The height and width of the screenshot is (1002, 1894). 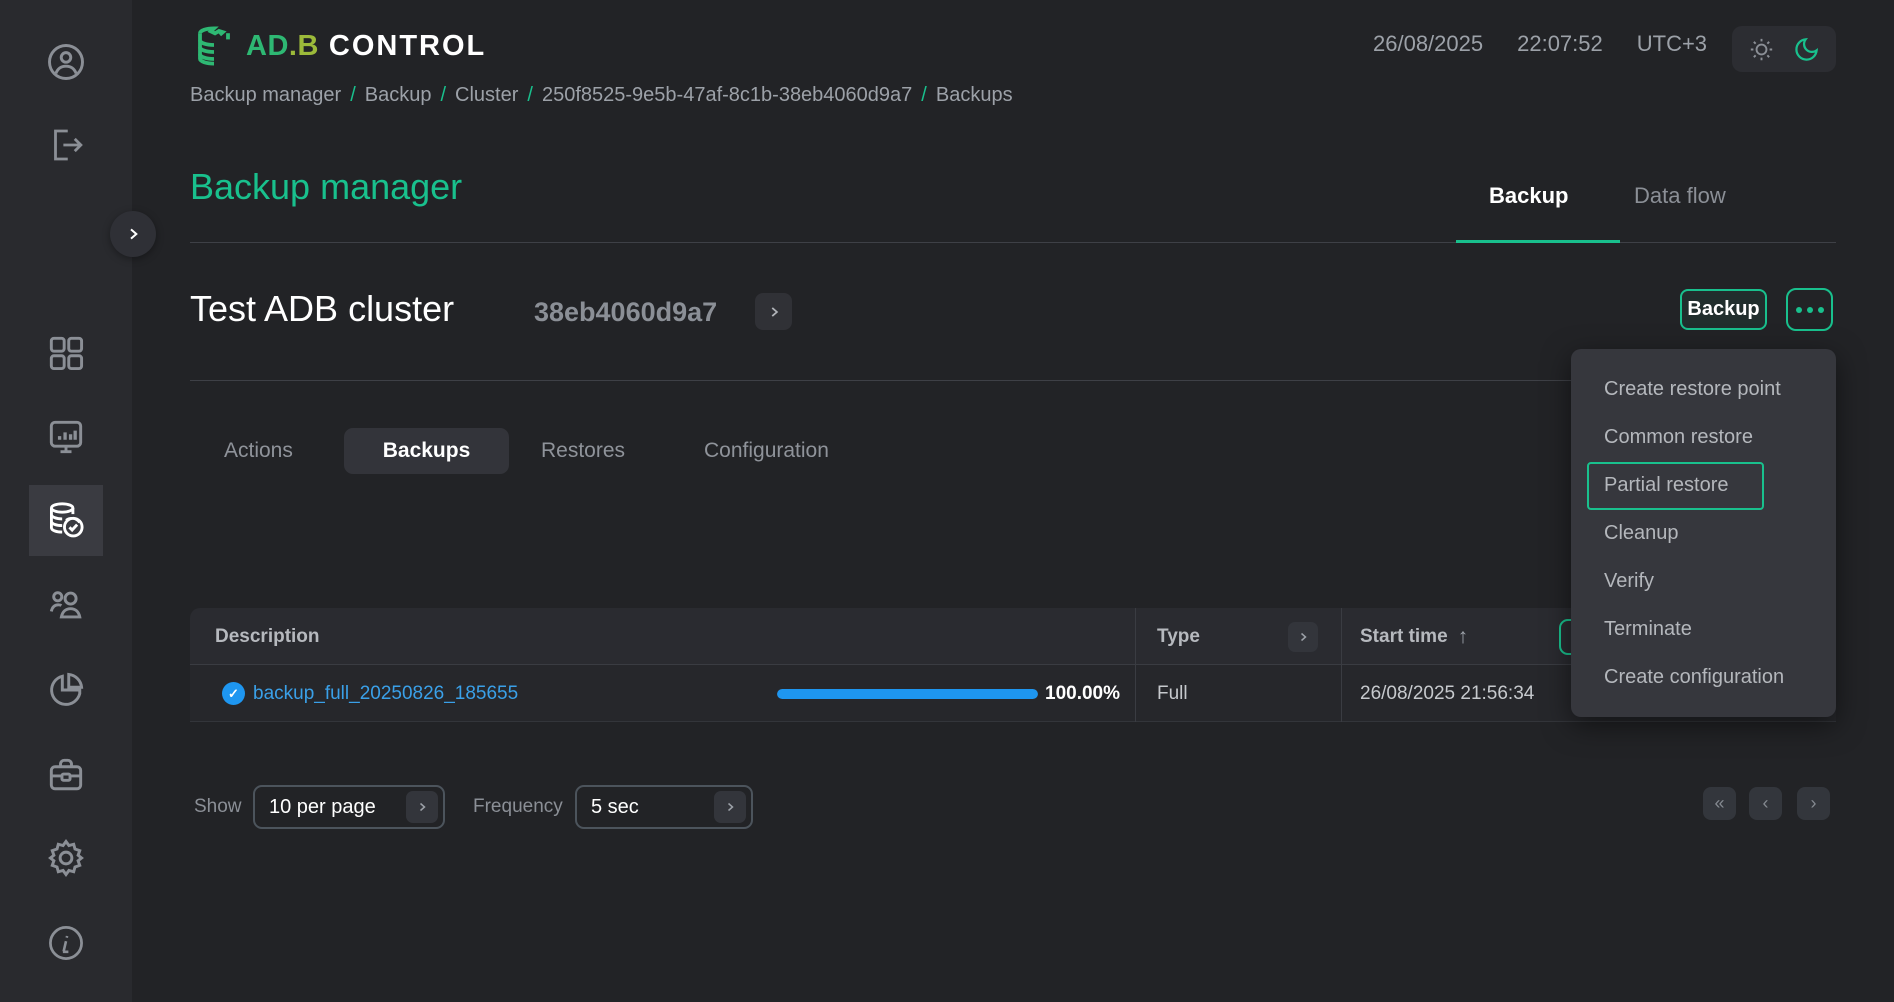 I want to click on backup-progress-percent: 100.00%, so click(x=1083, y=693).